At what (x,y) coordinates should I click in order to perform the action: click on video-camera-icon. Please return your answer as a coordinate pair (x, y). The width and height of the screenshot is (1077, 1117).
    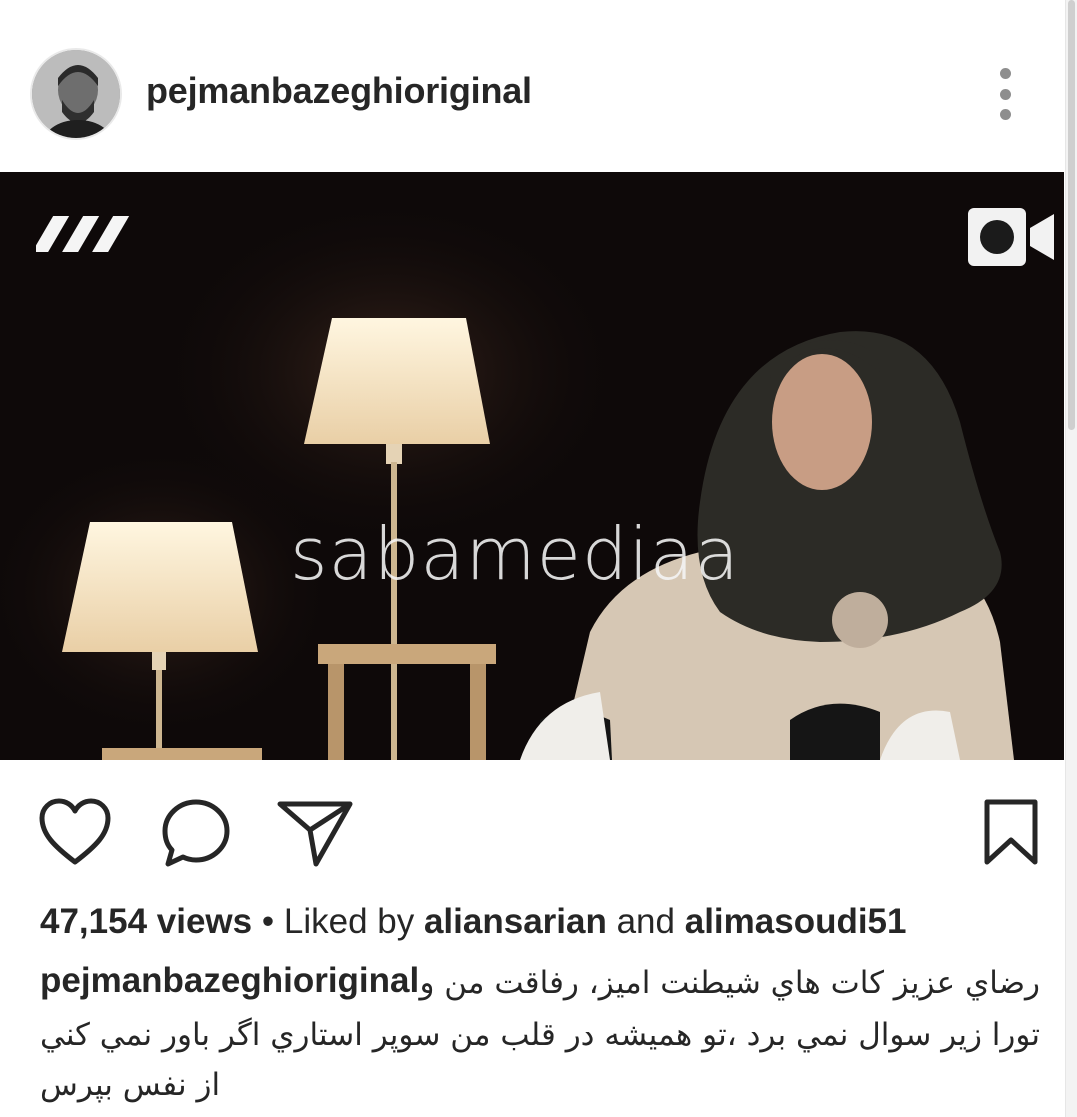
    Looking at the image, I should click on (1011, 237).